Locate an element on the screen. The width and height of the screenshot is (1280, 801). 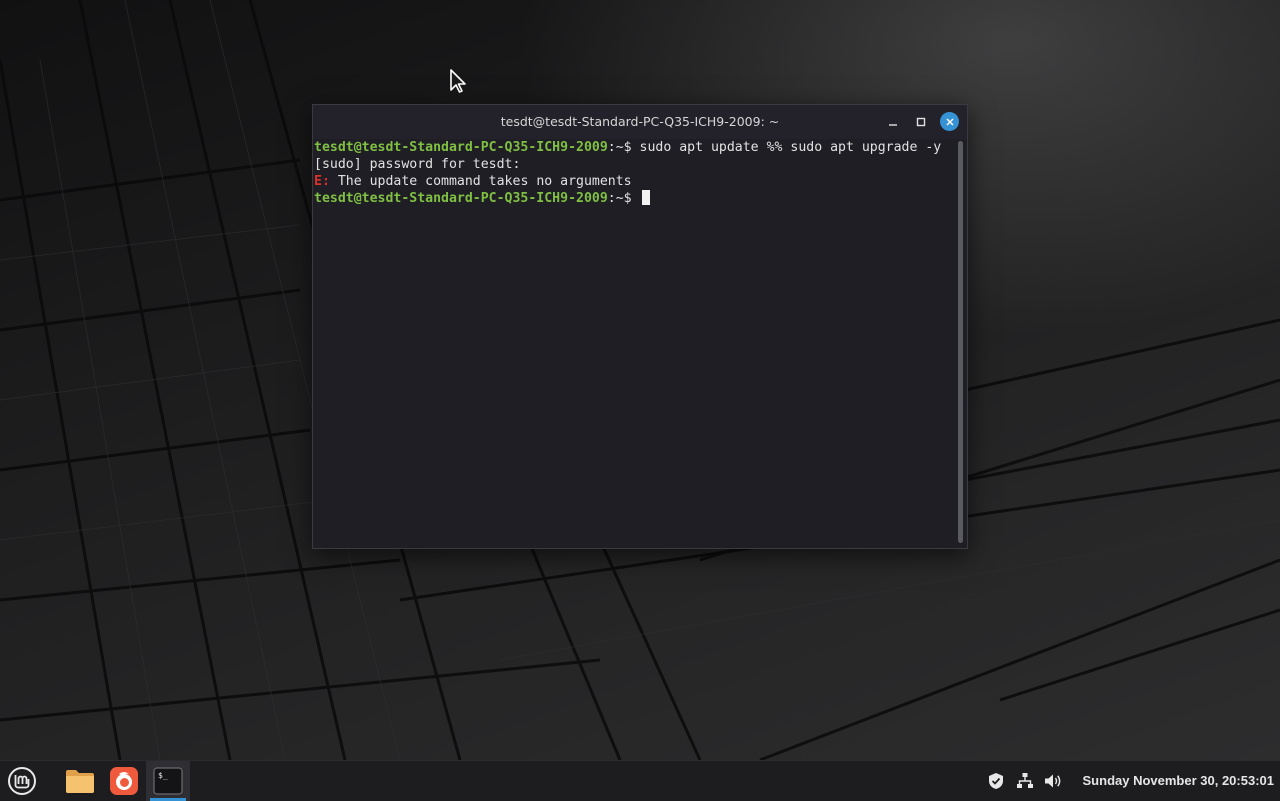
sudo-password-prompt: [sudo] password for tesdt: is located at coordinates (417, 164).